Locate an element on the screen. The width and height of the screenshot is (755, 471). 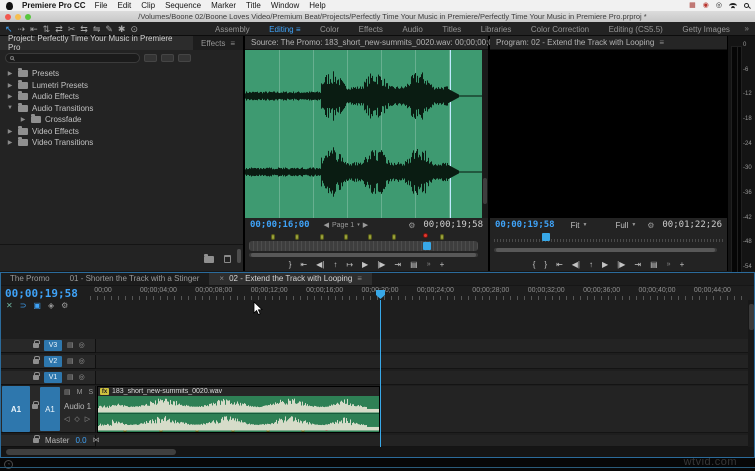
playback-resolution-select: Full ▼ is located at coordinates (625, 225).